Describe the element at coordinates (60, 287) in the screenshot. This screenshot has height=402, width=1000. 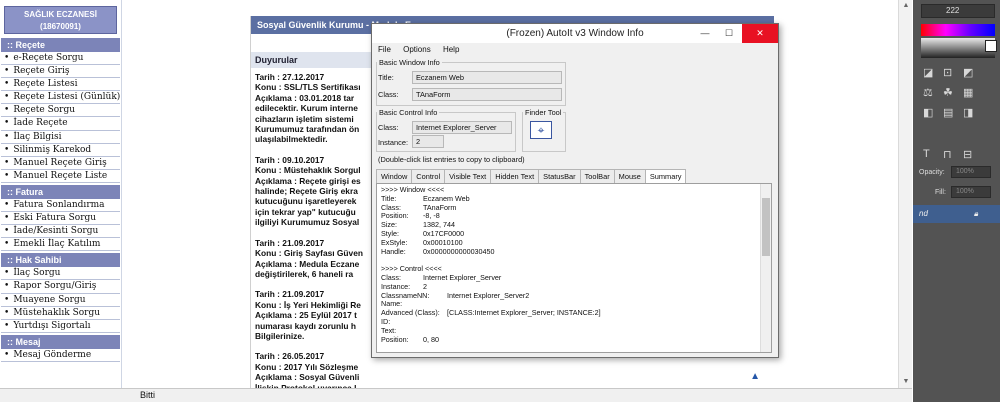
I see `nav-item-rapor-sorgu-giris: • Rapor Sorgu/Giriş` at that location.